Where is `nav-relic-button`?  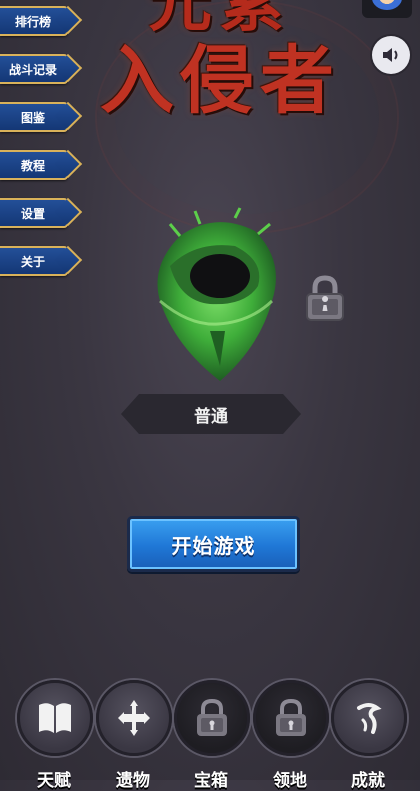
nav-relic-button is located at coordinates (134, 718).